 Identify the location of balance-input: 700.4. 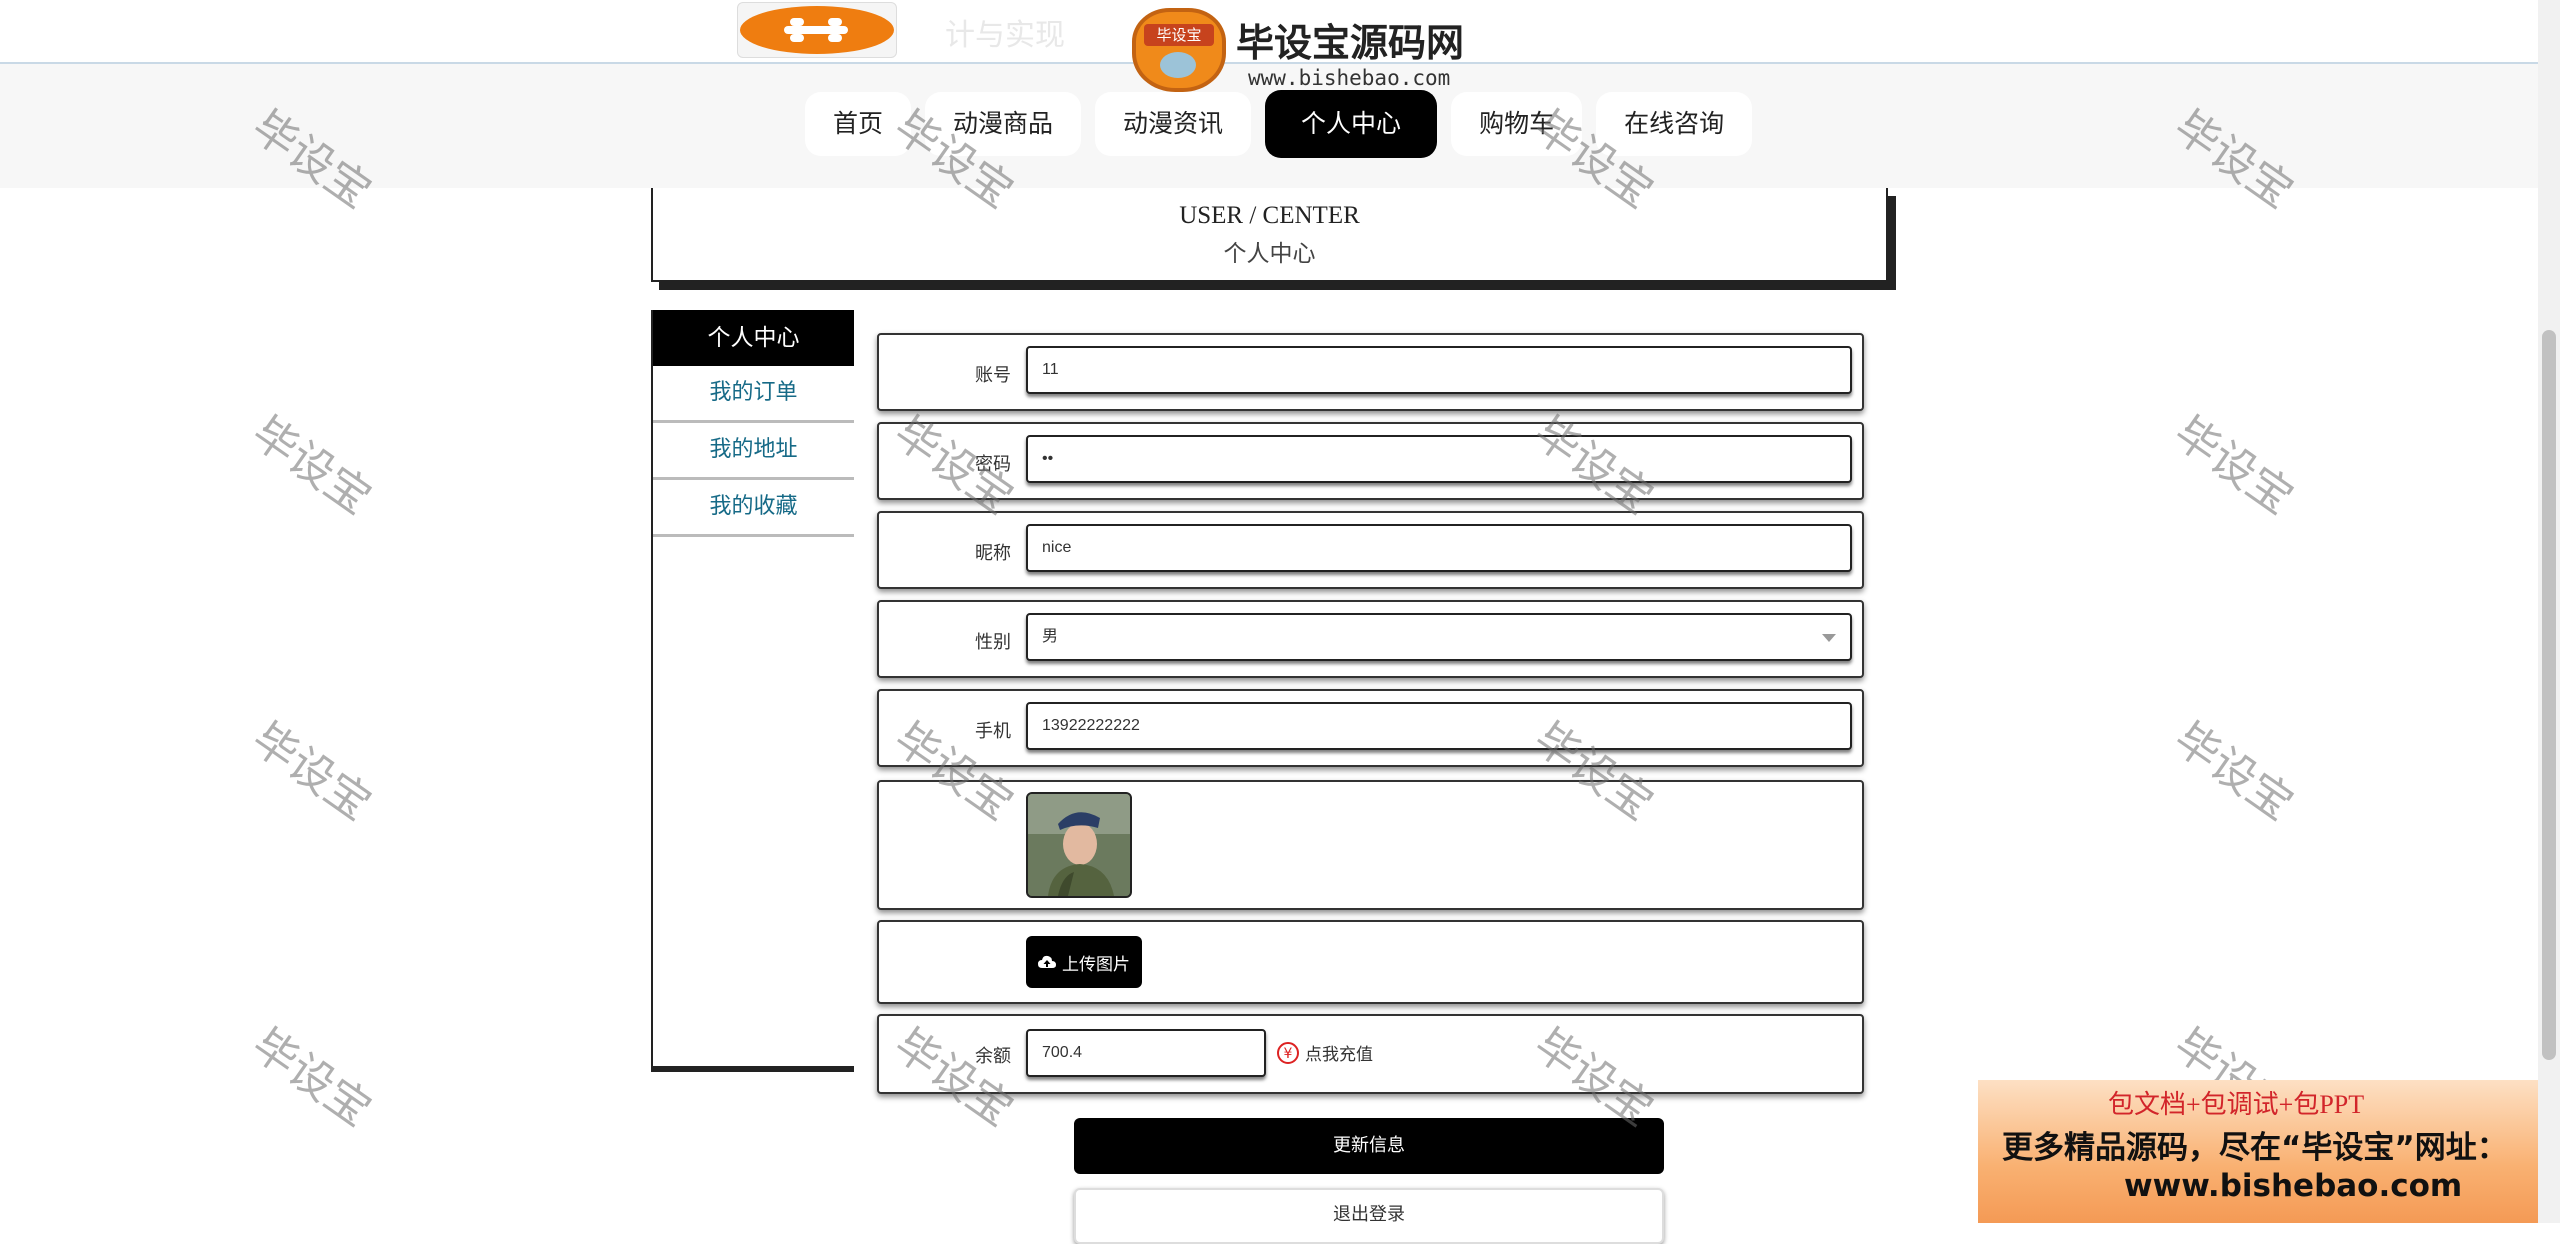
(1146, 1053).